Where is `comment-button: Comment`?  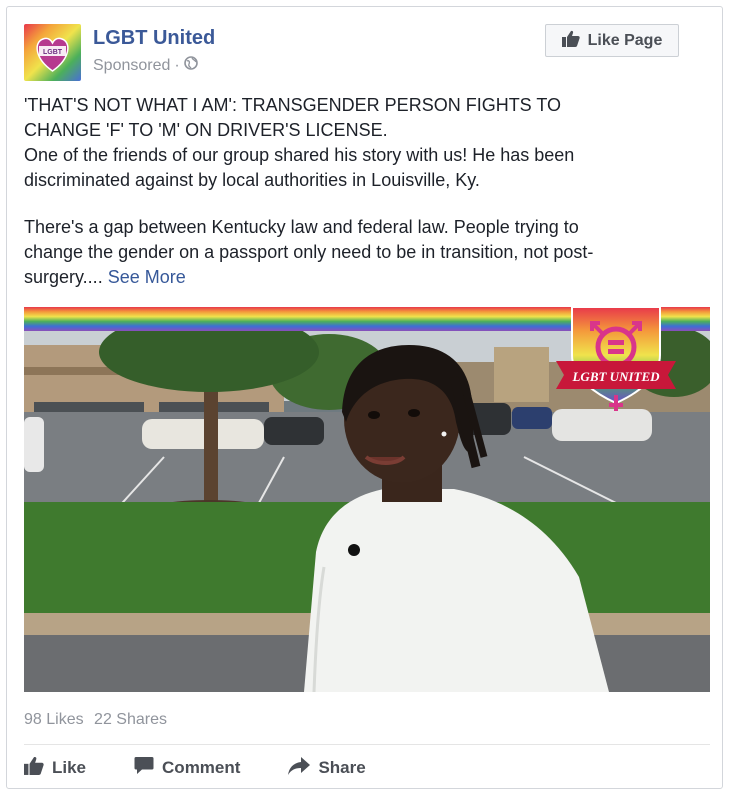
comment-button: Comment is located at coordinates (187, 768).